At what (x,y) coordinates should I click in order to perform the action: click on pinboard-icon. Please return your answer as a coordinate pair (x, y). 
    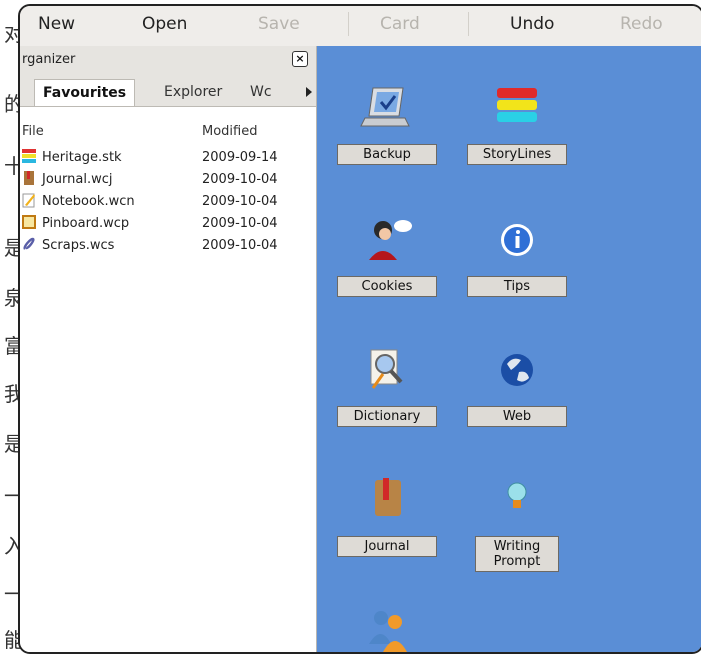
    Looking at the image, I should click on (29, 222).